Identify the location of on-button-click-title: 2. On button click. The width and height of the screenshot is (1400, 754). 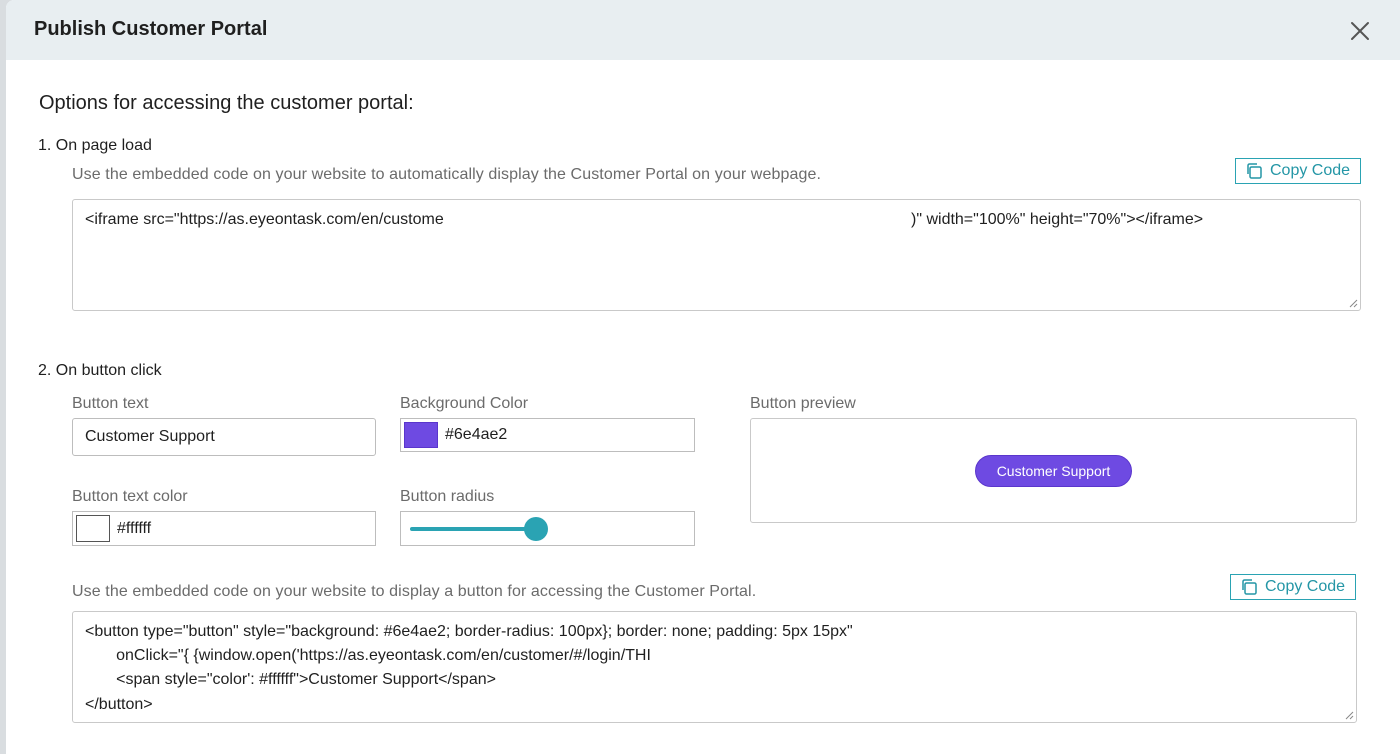
(100, 370).